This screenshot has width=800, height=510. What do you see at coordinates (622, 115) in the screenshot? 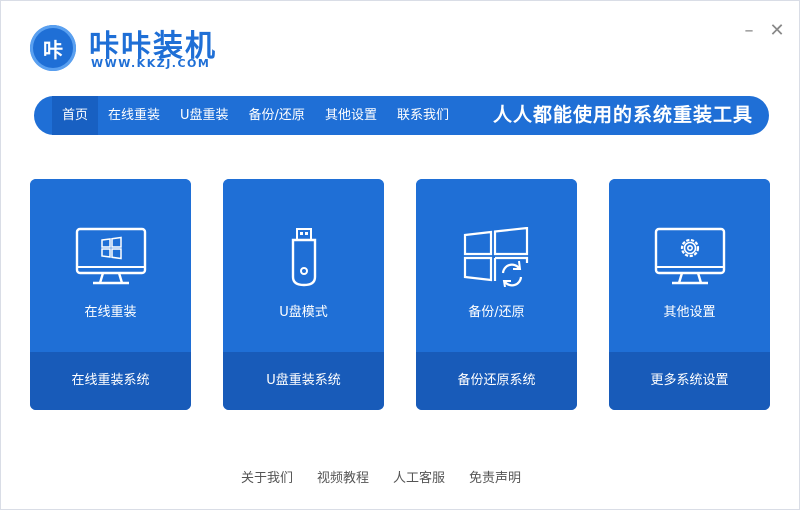
I see `slogan: 人人都能使用的系统重装工具` at bounding box center [622, 115].